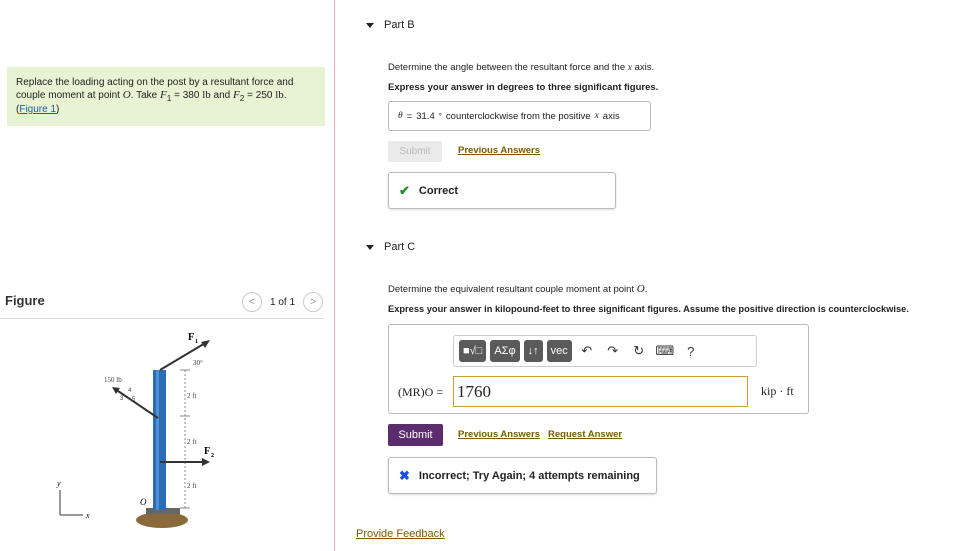 The image size is (968, 551). I want to click on redo-icon: ↷, so click(613, 351).